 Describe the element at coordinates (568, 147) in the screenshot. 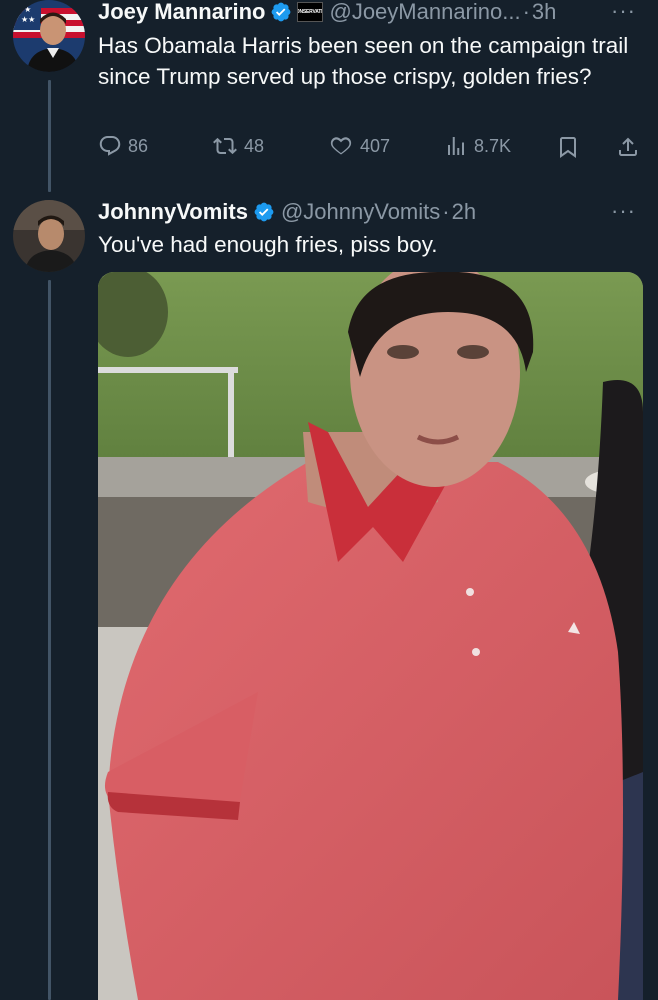

I see `bookmark-icon` at that location.